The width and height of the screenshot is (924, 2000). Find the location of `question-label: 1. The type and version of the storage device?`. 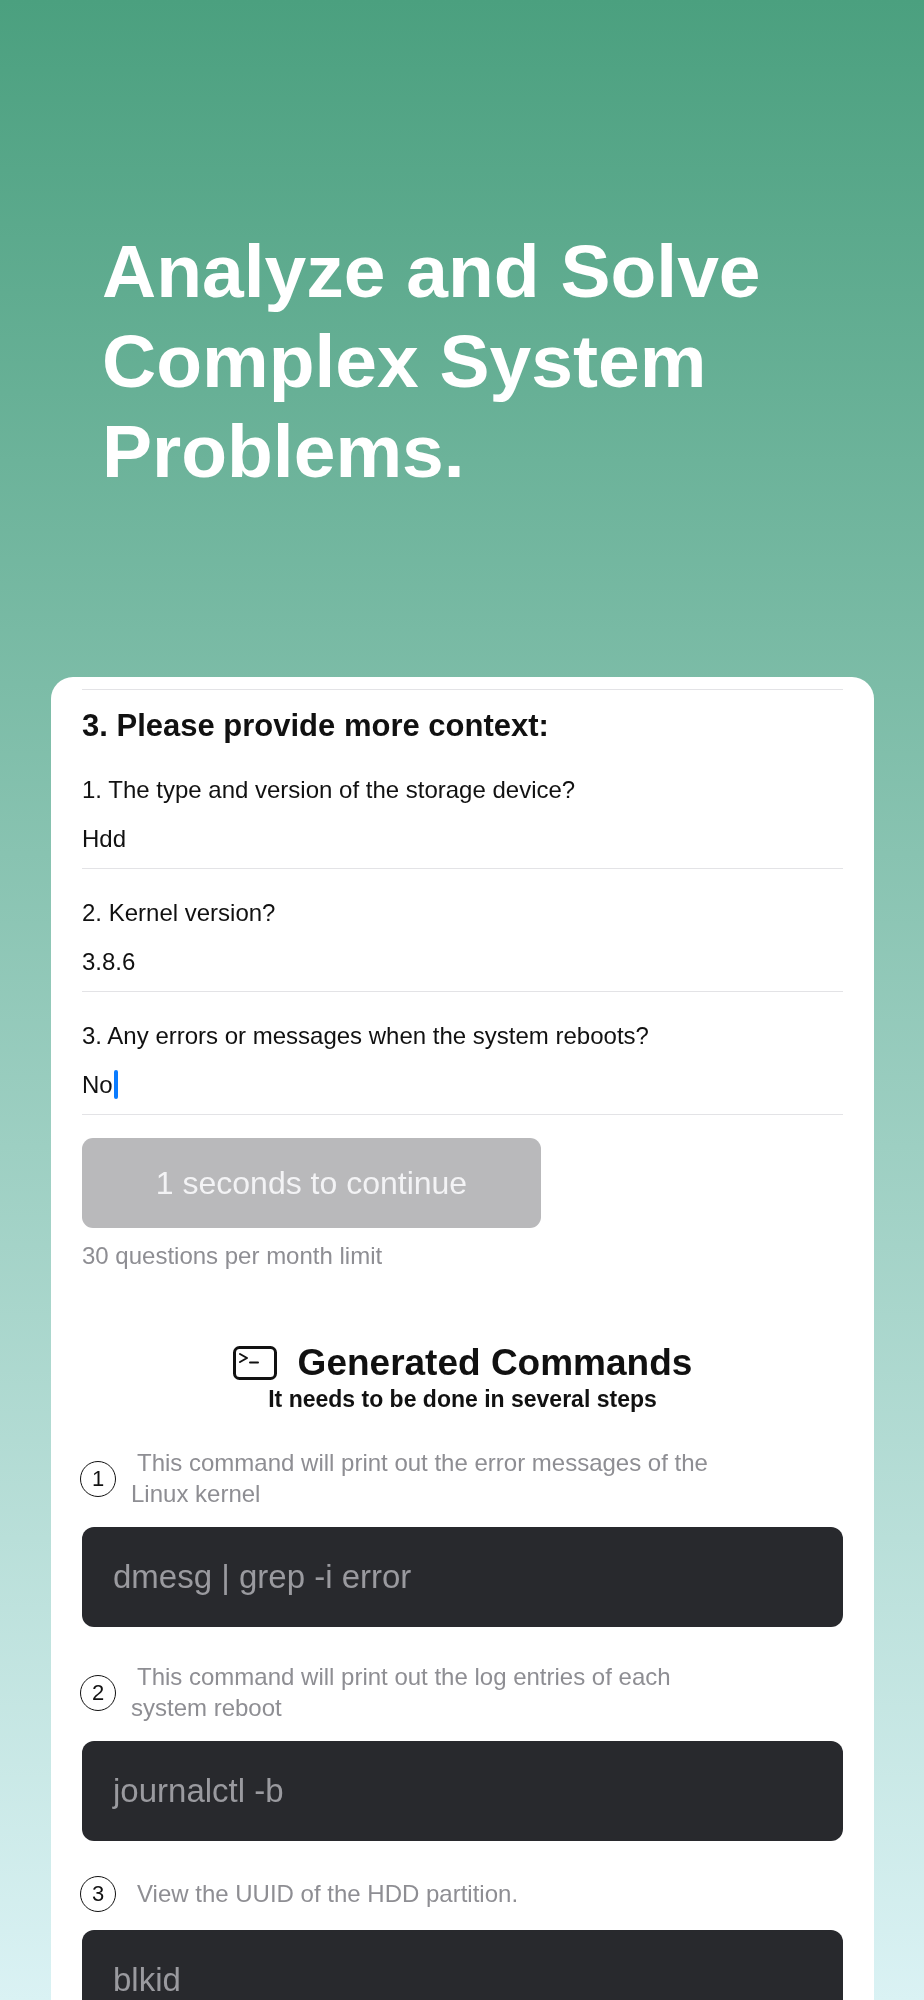

question-label: 1. The type and version of the storage device? is located at coordinates (329, 789).